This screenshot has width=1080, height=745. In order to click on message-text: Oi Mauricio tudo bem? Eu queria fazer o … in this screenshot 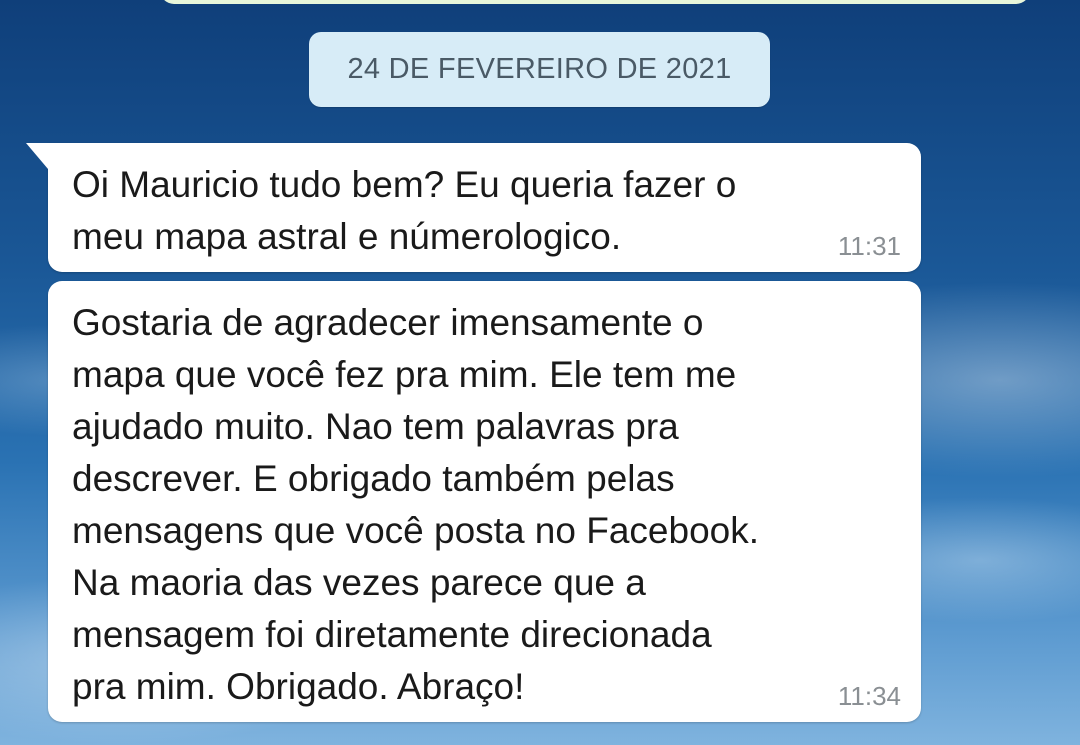, I will do `click(404, 210)`.